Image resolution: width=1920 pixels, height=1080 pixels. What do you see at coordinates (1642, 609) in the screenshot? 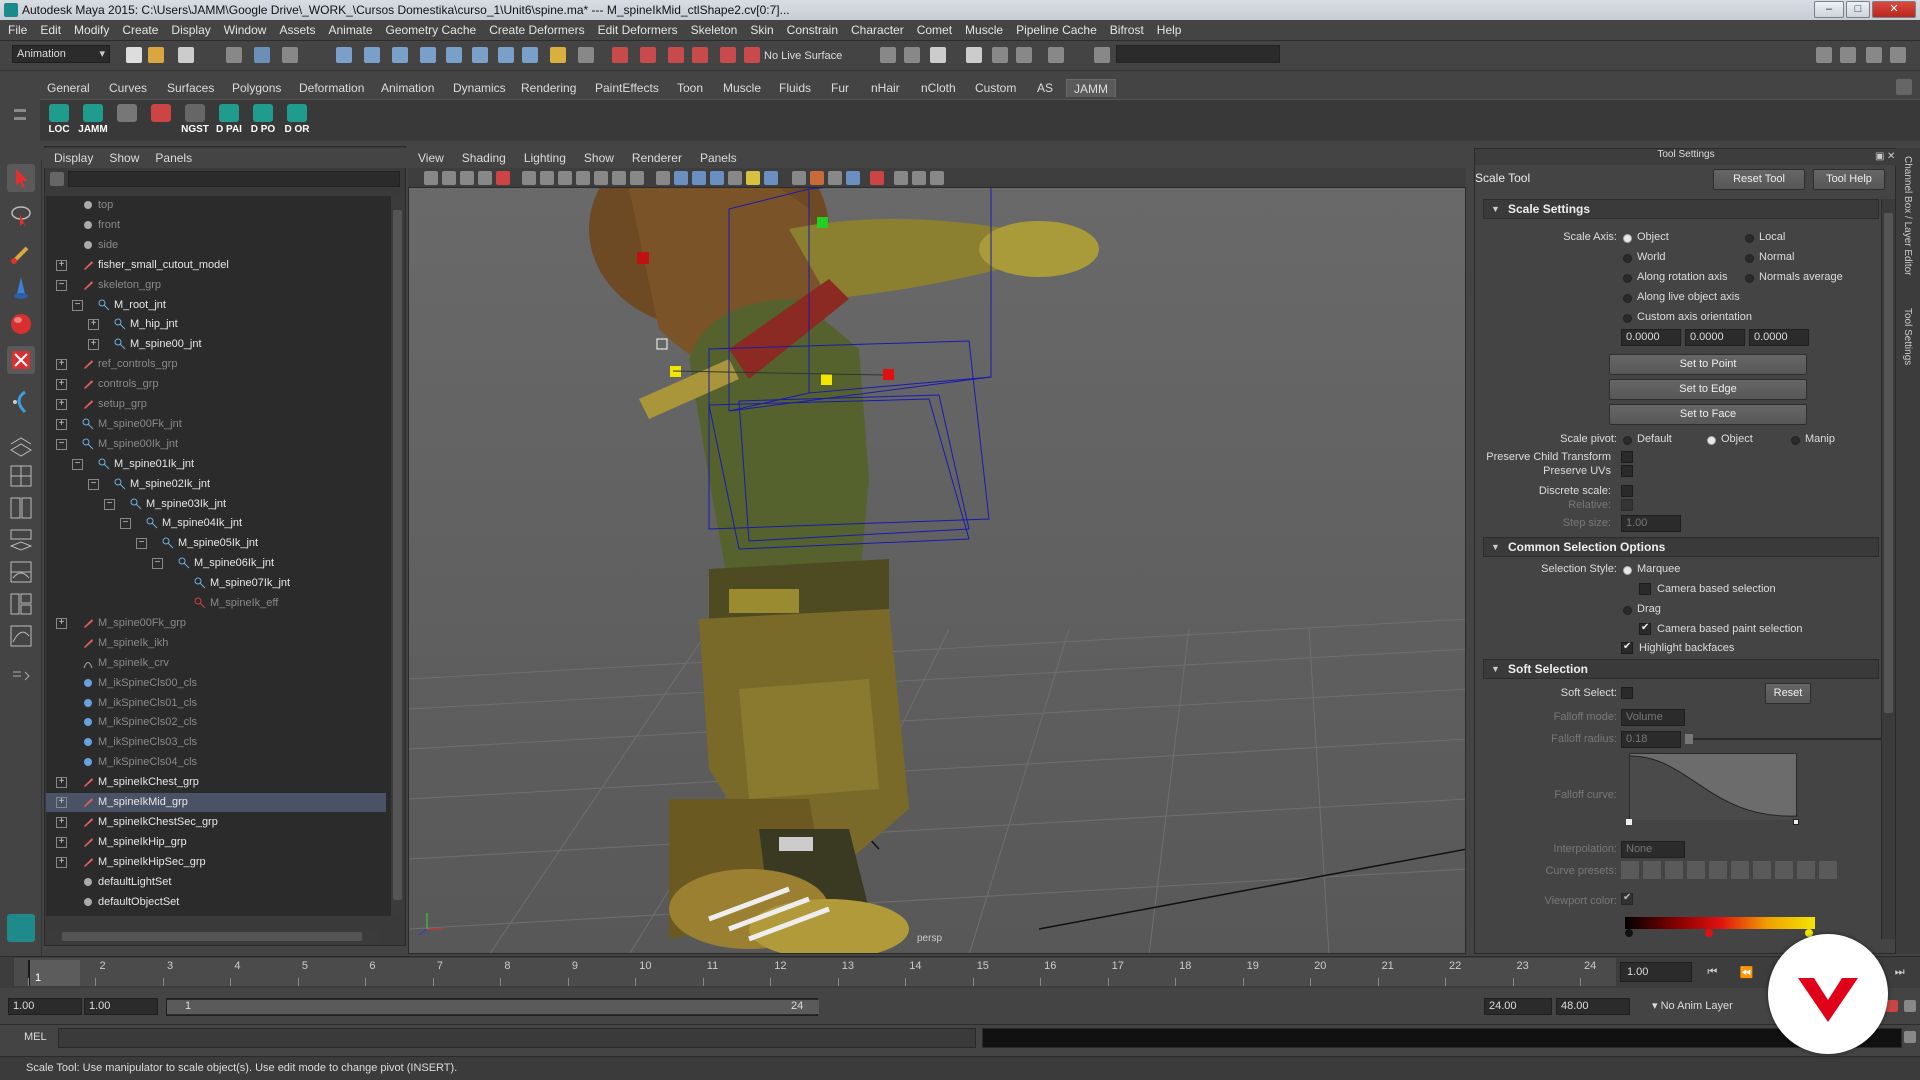
I see `drag-radio: Drag` at bounding box center [1642, 609].